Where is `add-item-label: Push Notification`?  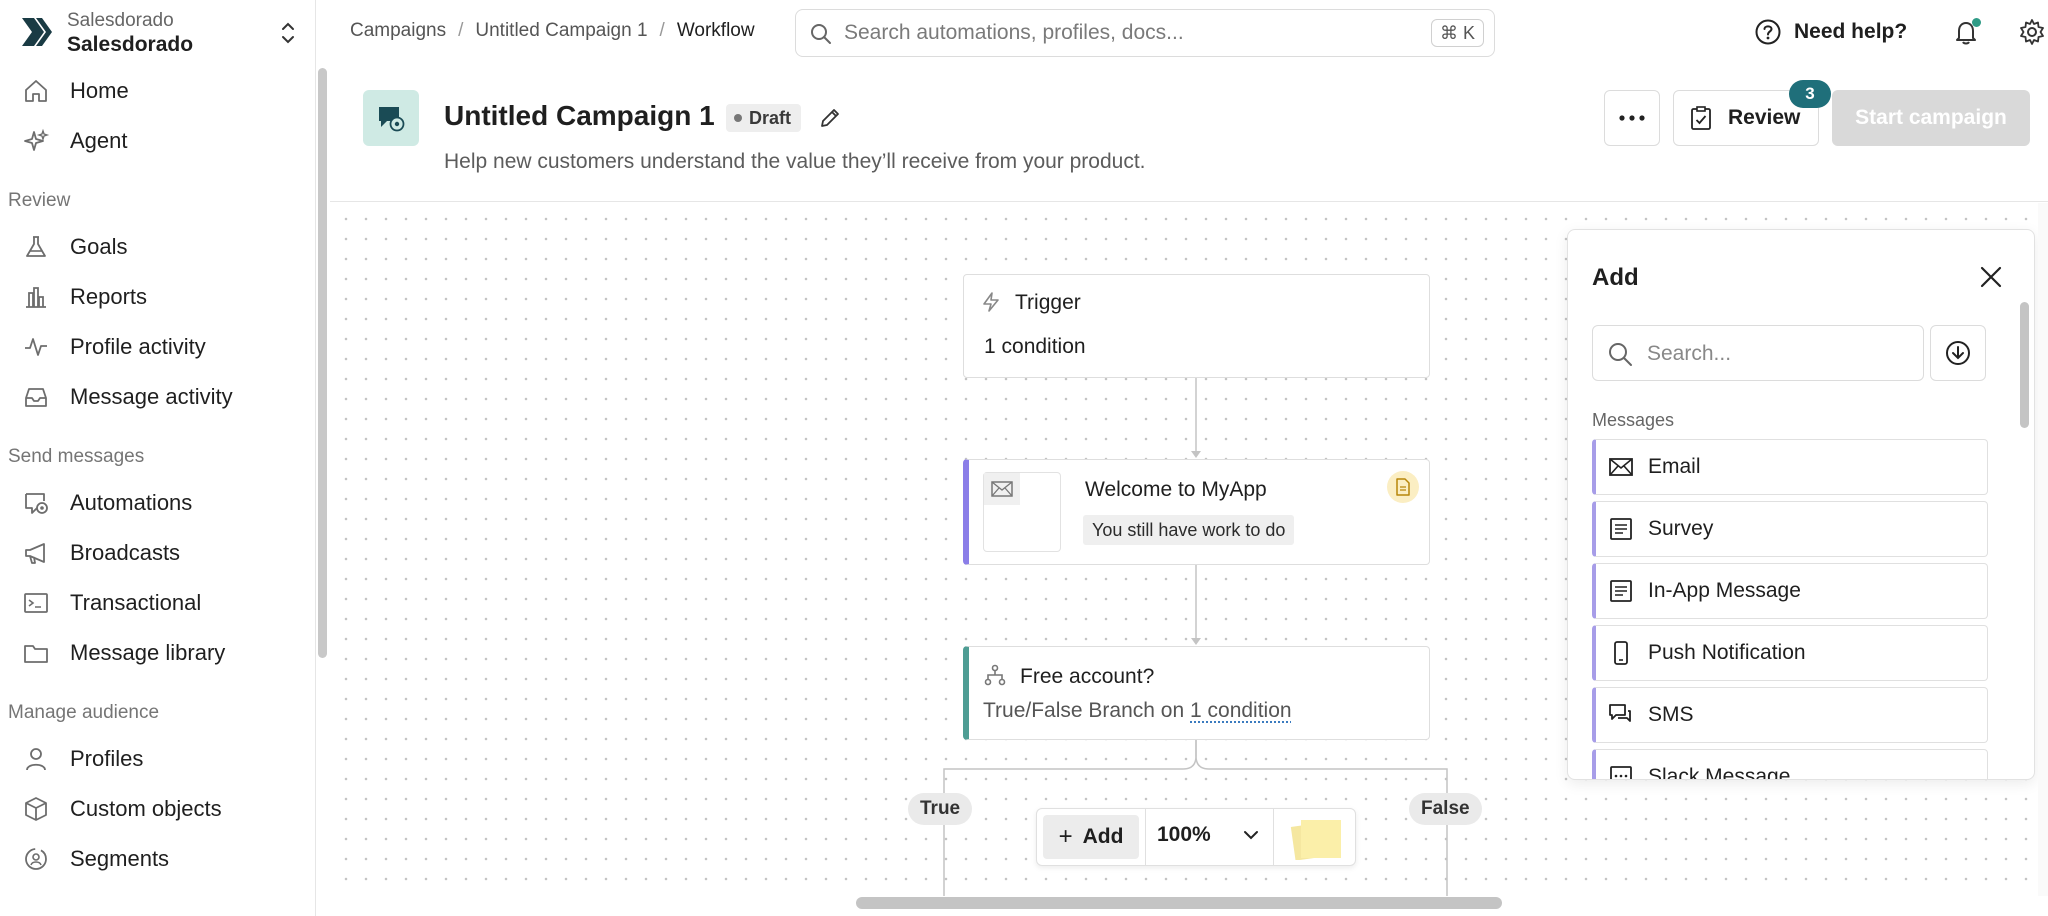 add-item-label: Push Notification is located at coordinates (1727, 652).